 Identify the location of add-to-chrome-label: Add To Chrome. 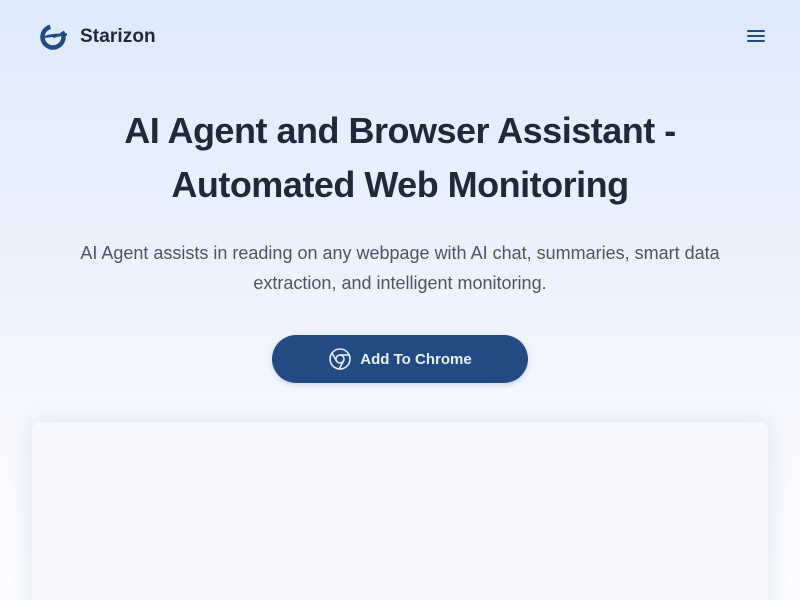
(416, 359).